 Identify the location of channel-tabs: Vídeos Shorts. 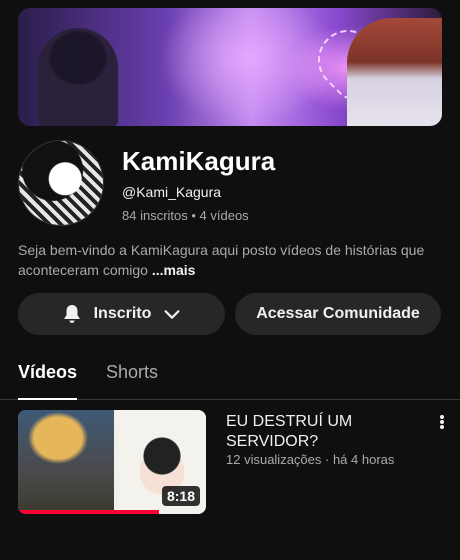
(230, 380).